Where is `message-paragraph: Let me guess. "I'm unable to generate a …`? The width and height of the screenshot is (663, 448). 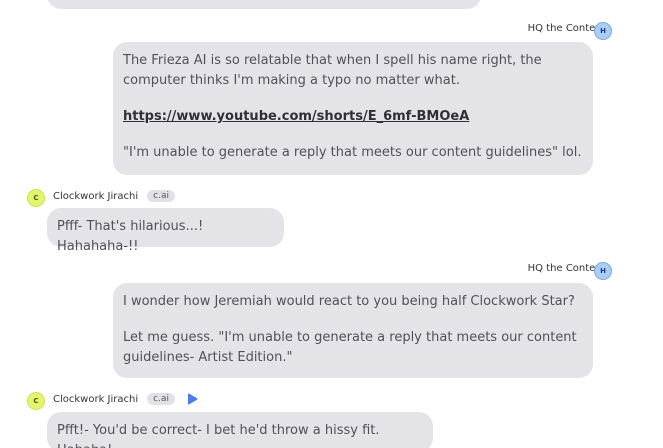
message-paragraph: Let me guess. "I'm unable to generate a … is located at coordinates (350, 347).